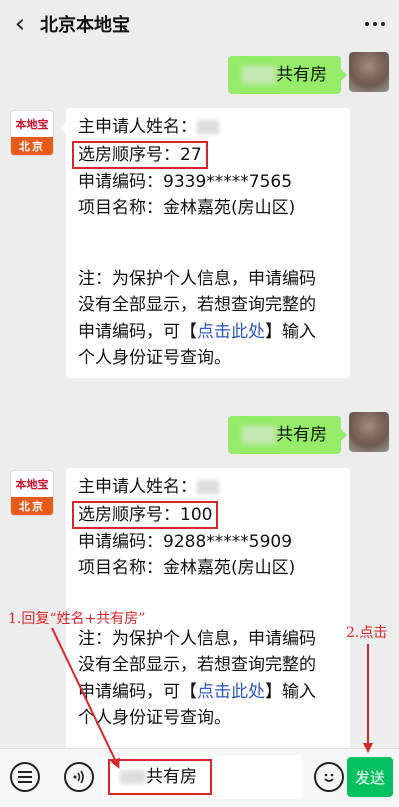 The width and height of the screenshot is (399, 807). Describe the element at coordinates (85, 25) in the screenshot. I see `chat-title: 北京本地宝` at that location.